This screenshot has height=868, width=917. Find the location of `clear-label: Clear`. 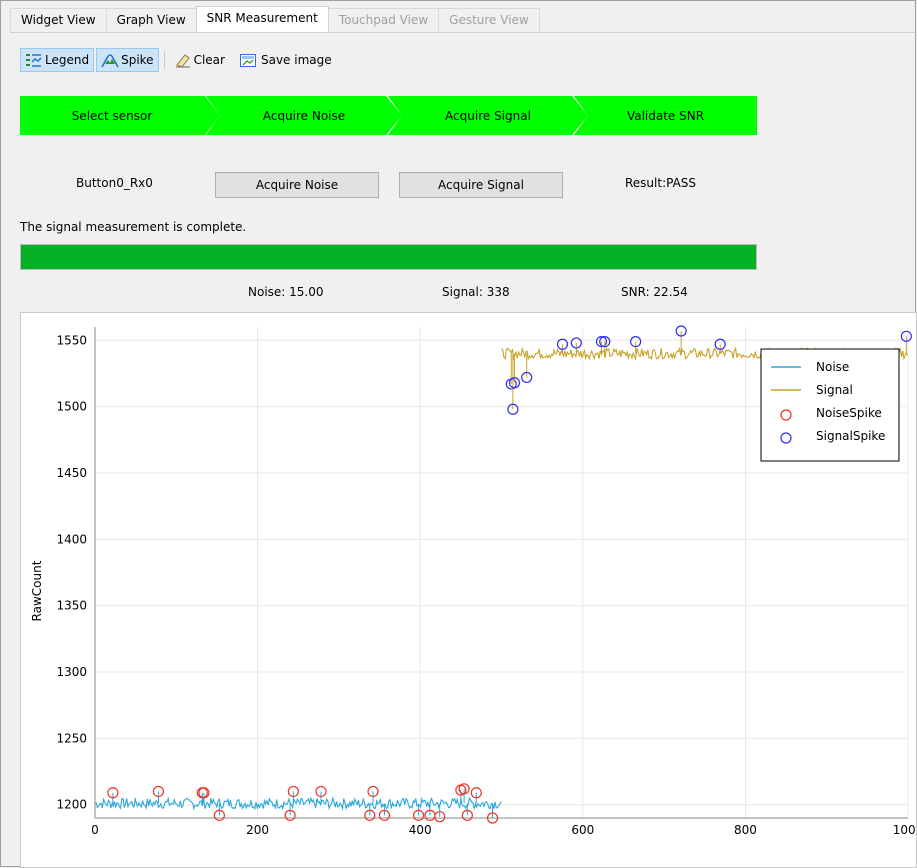

clear-label: Clear is located at coordinates (209, 60).